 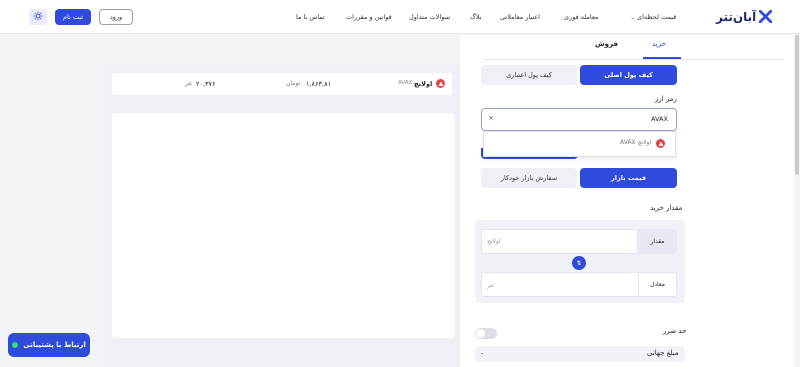 What do you see at coordinates (206, 84) in the screenshot?
I see `ticker-tether-price: ۲۰,۳۷۶` at bounding box center [206, 84].